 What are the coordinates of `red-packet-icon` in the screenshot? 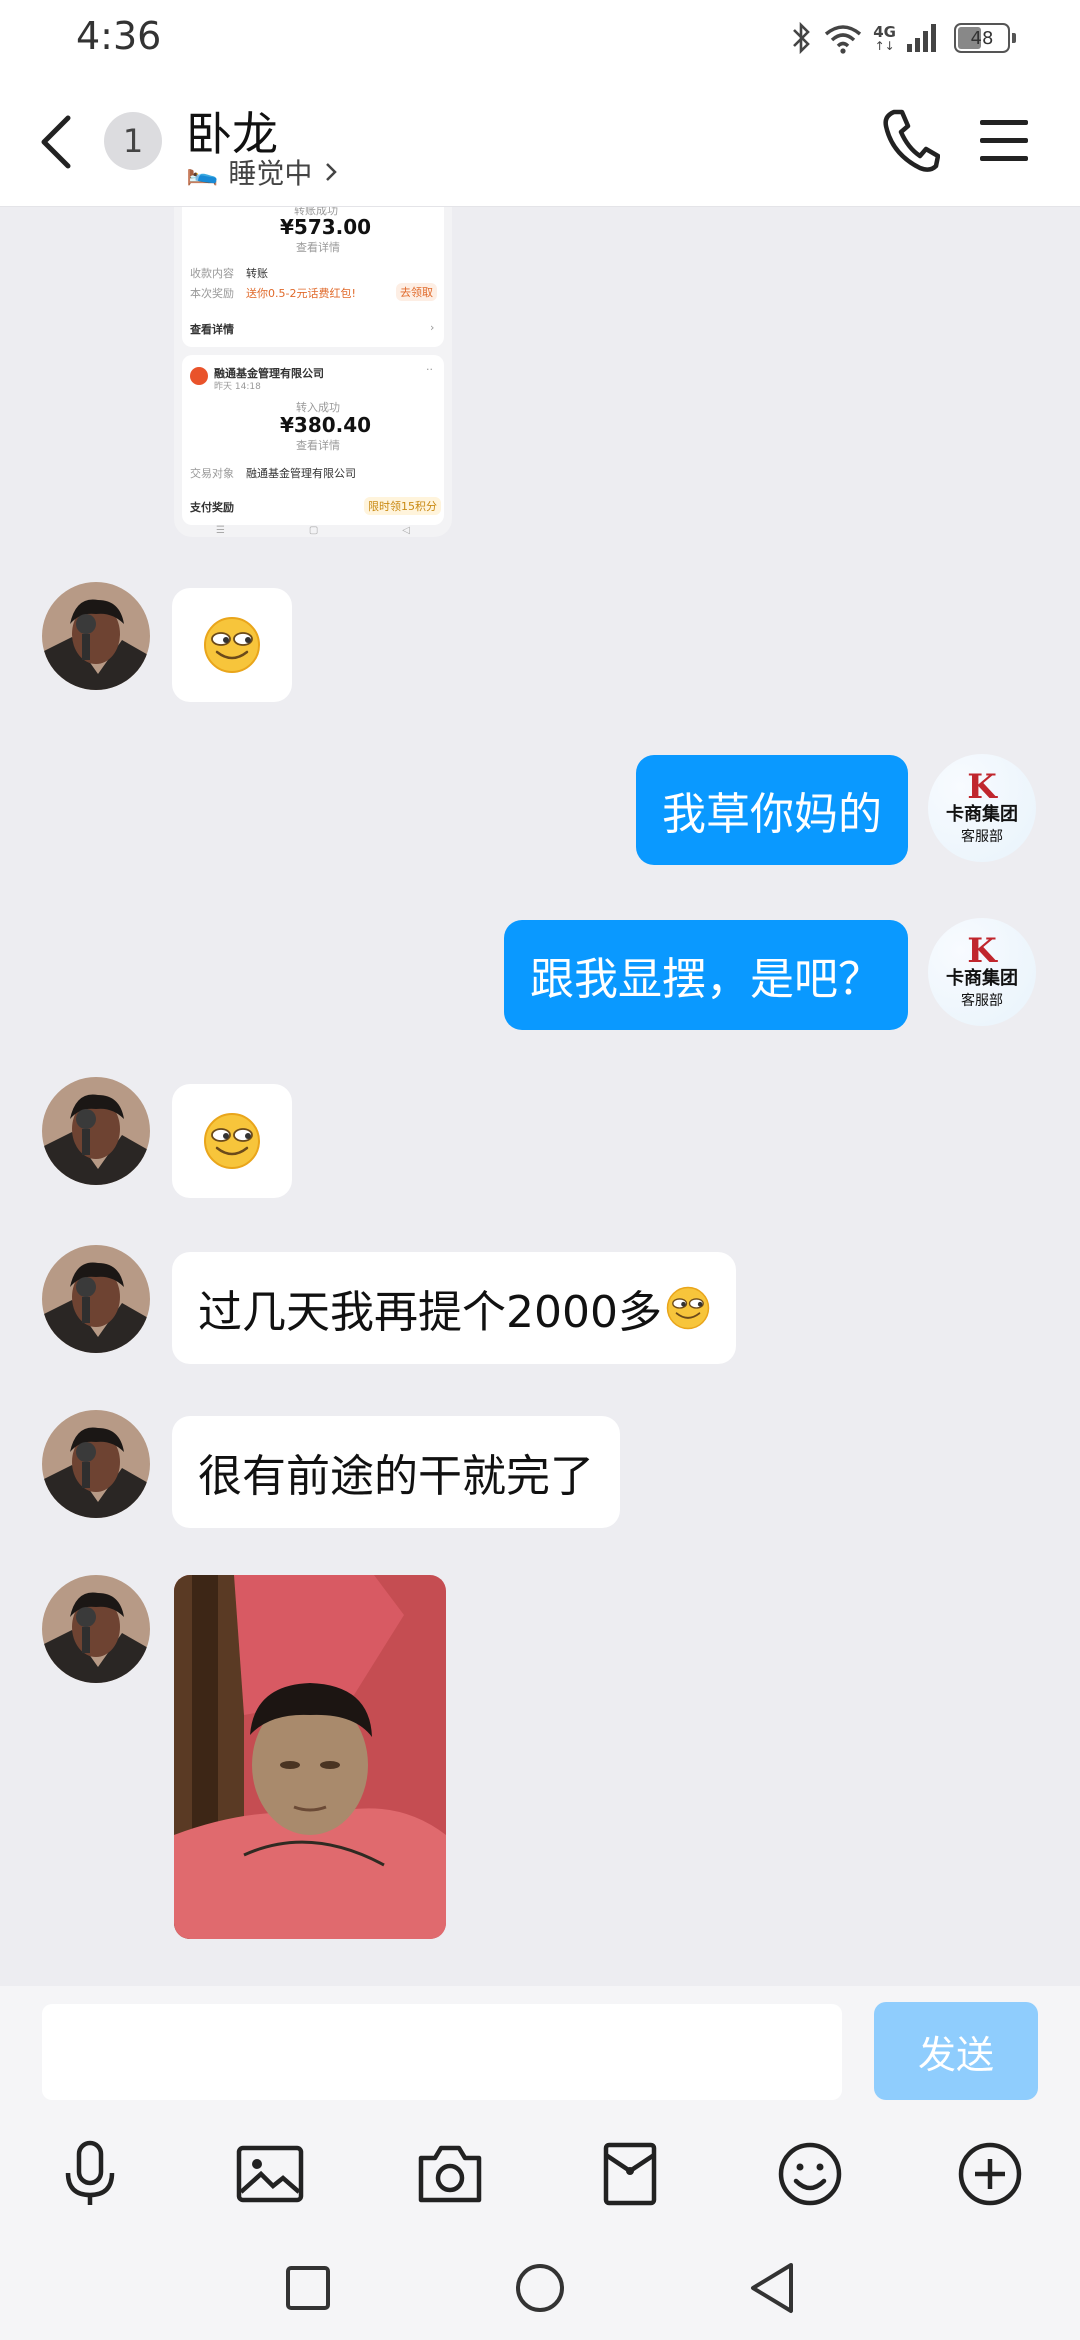 It's located at (630, 2174).